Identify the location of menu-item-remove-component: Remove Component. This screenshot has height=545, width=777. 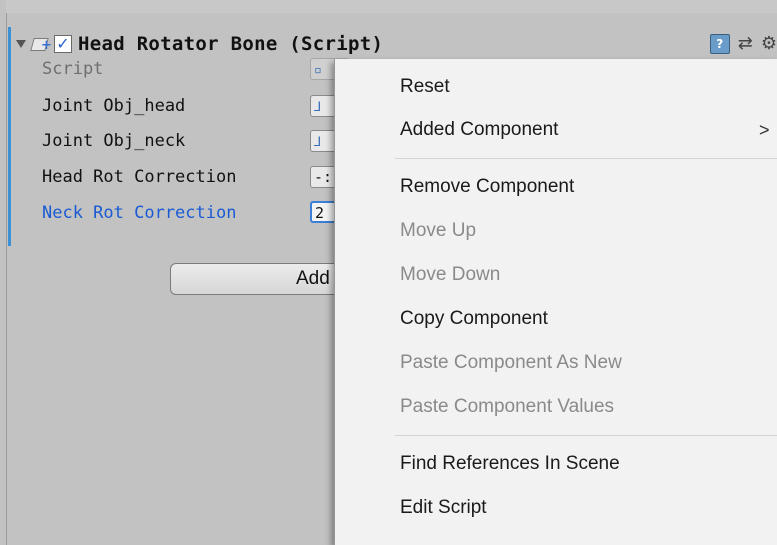
(487, 187).